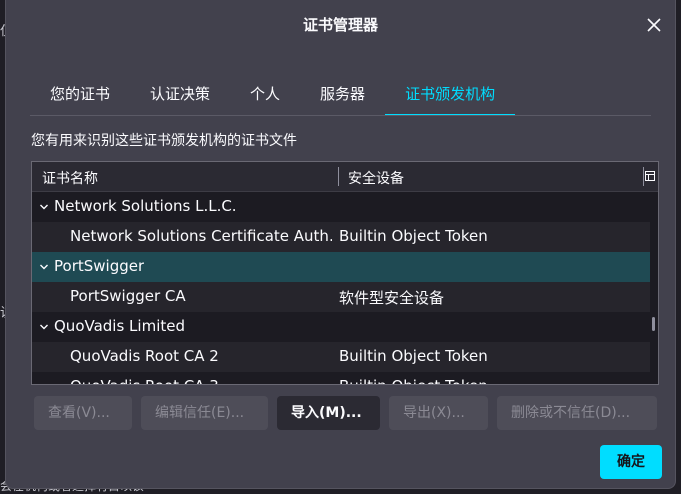 This screenshot has width=681, height=494. Describe the element at coordinates (341, 207) in the screenshot. I see `tree-group-row: Network Solutions L.L.C.` at that location.